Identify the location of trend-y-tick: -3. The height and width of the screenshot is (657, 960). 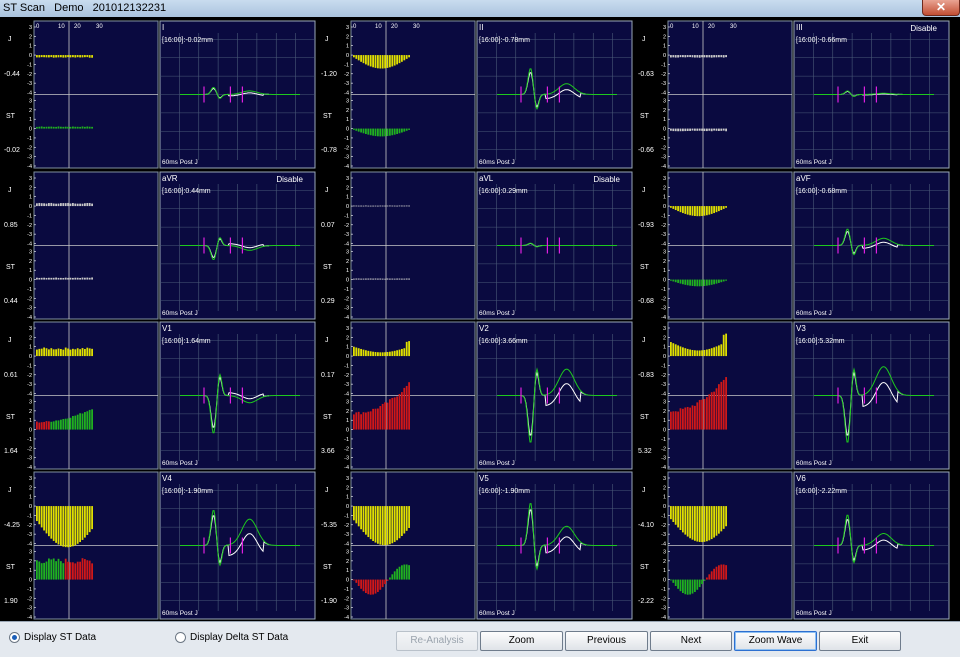
(663, 609).